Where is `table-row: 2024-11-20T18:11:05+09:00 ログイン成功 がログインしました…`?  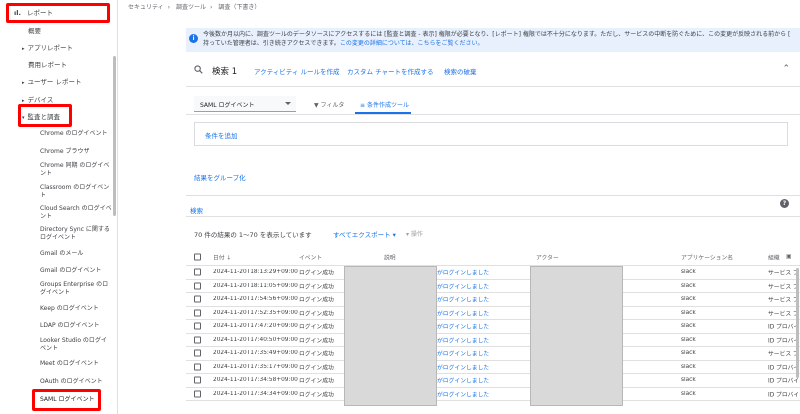
table-row: 2024-11-20T18:11:05+09:00 ログイン成功 がログインしました… is located at coordinates (493, 286).